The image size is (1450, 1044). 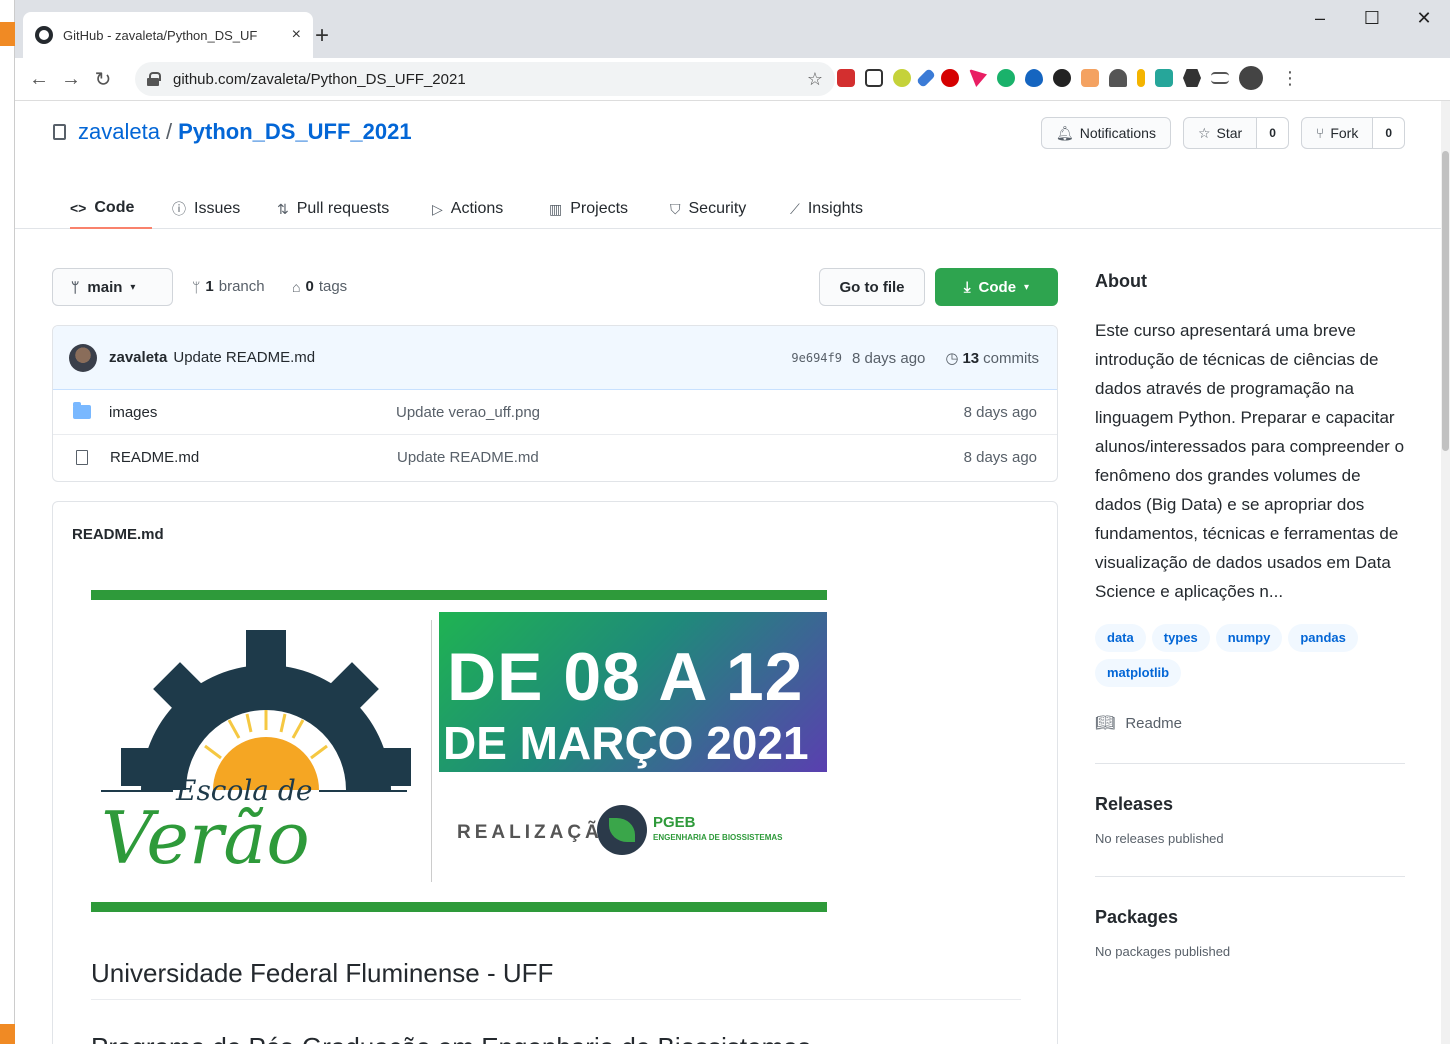 I want to click on grammarly-icon, so click(x=1006, y=78).